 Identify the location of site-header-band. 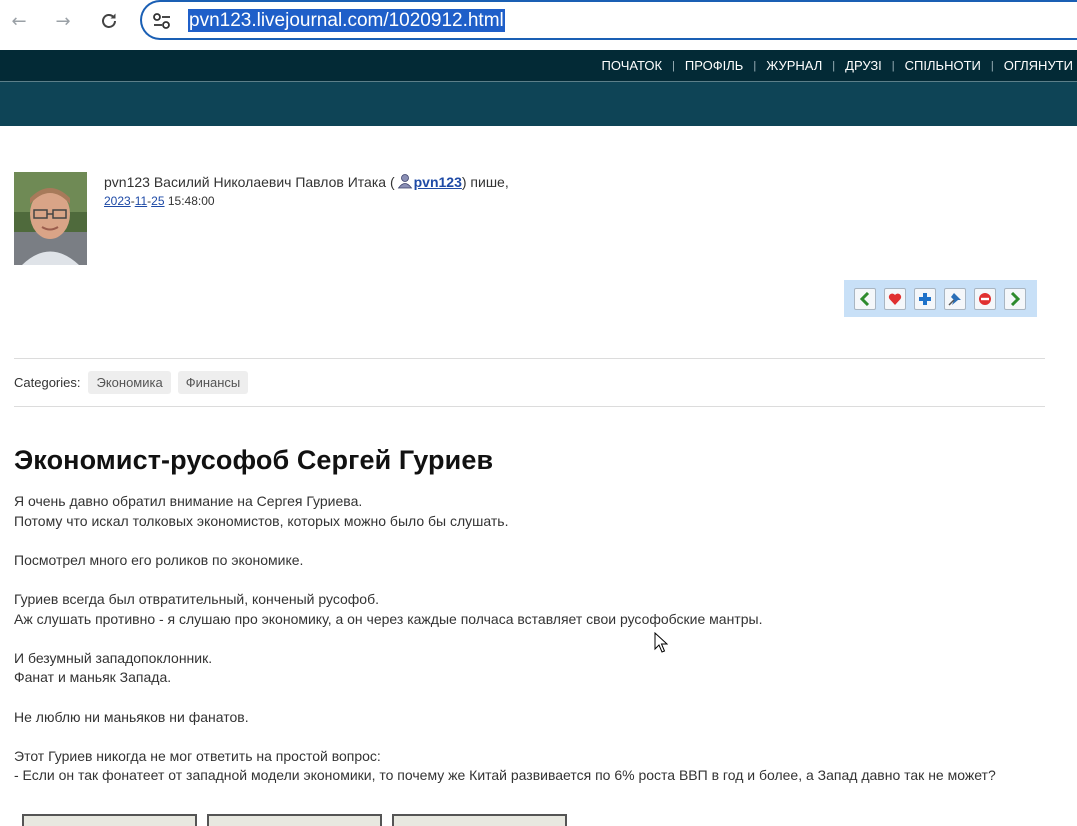
(538, 104).